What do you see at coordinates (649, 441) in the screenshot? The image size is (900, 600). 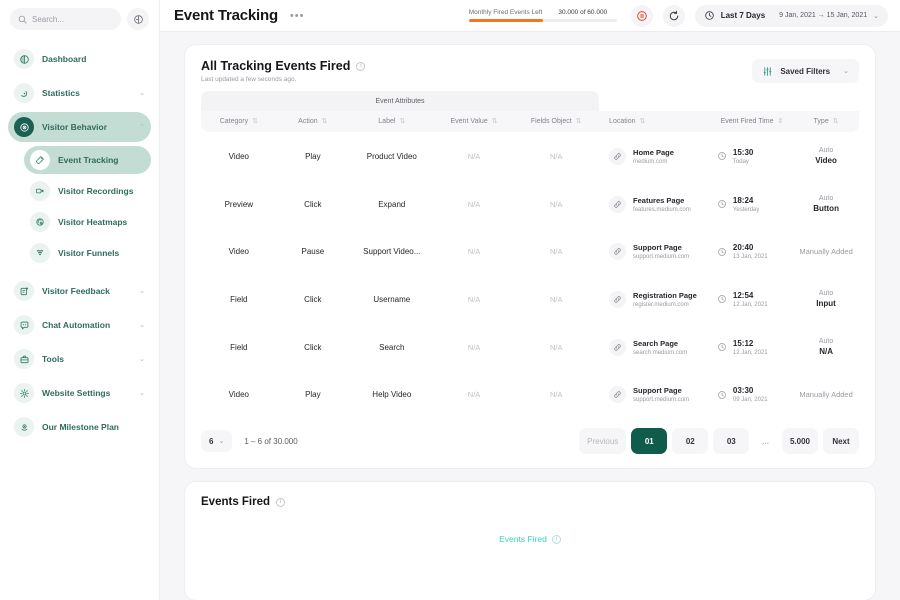 I see `page-button-1: 01` at bounding box center [649, 441].